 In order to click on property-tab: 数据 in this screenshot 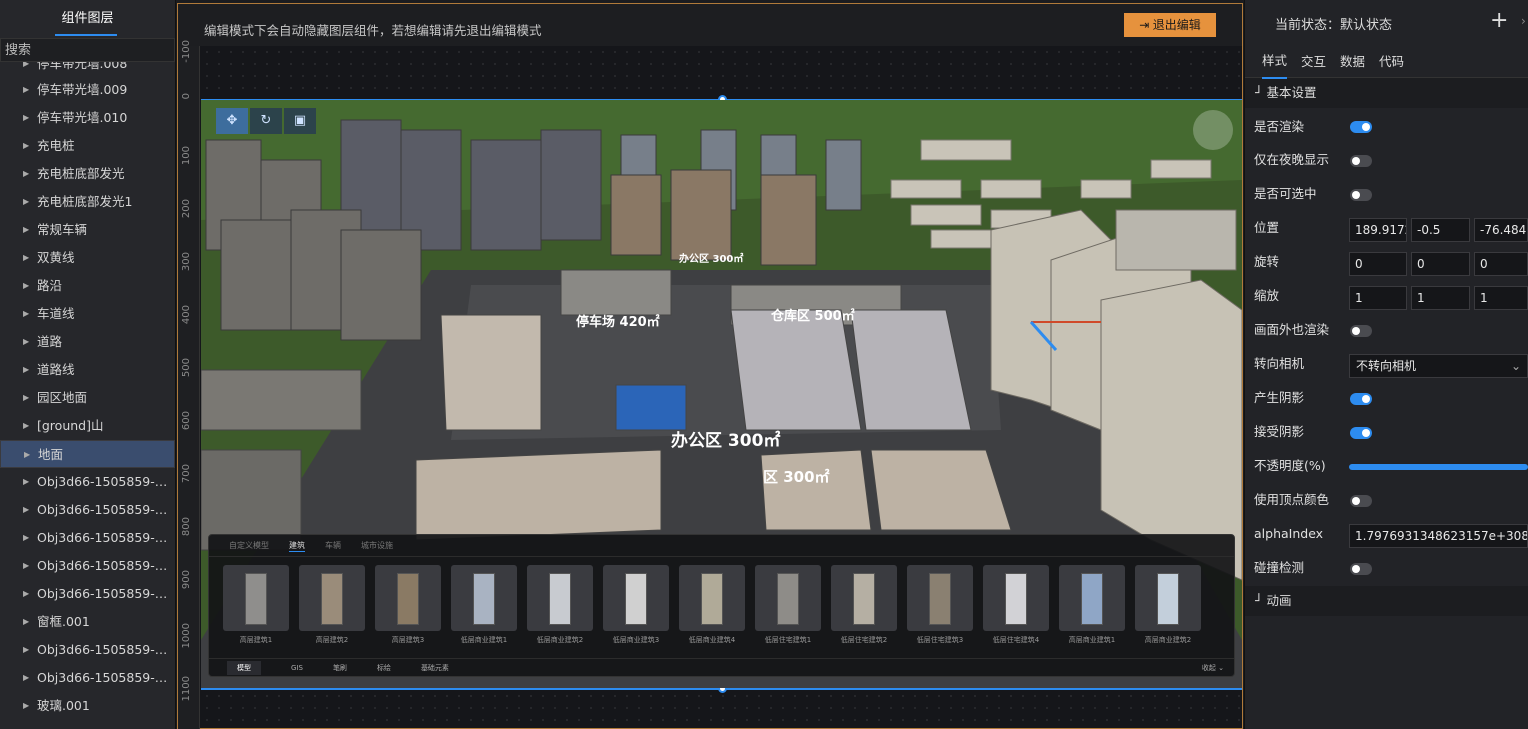, I will do `click(1352, 60)`.